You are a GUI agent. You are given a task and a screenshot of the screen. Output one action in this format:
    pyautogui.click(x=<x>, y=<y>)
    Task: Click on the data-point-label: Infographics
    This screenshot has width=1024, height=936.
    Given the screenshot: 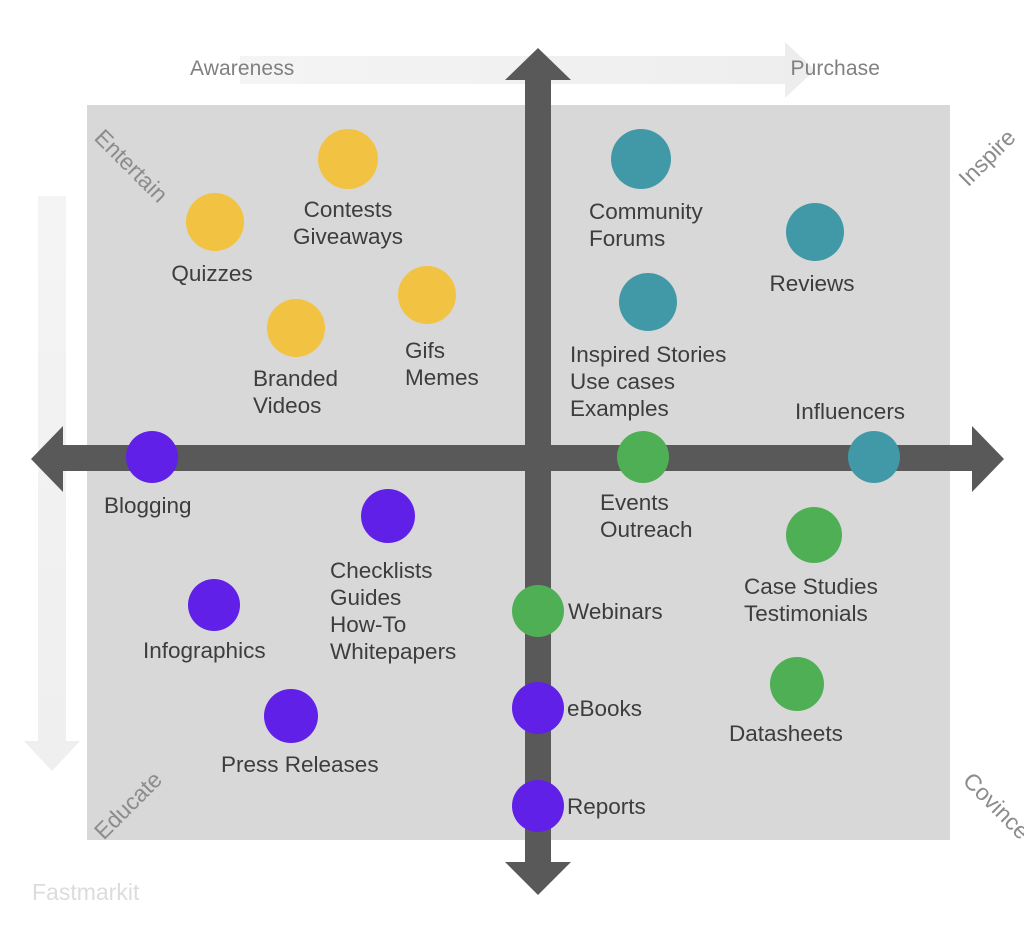 What is the action you would take?
    pyautogui.click(x=204, y=650)
    